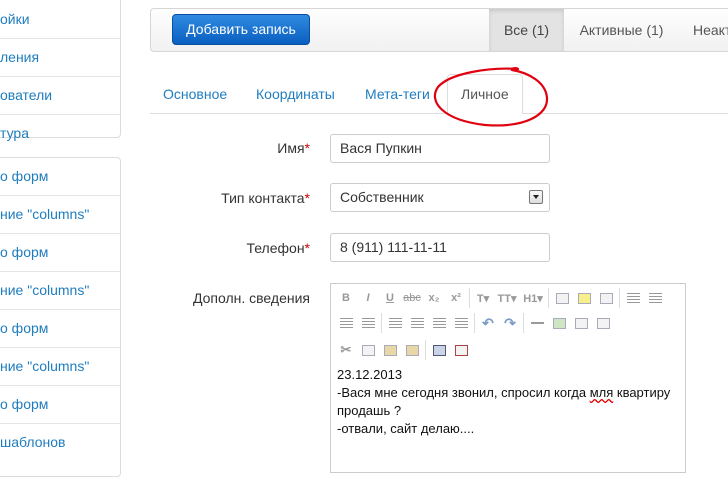 This screenshot has height=477, width=728. Describe the element at coordinates (483, 298) in the screenshot. I see `font-family-icon: T▾` at that location.